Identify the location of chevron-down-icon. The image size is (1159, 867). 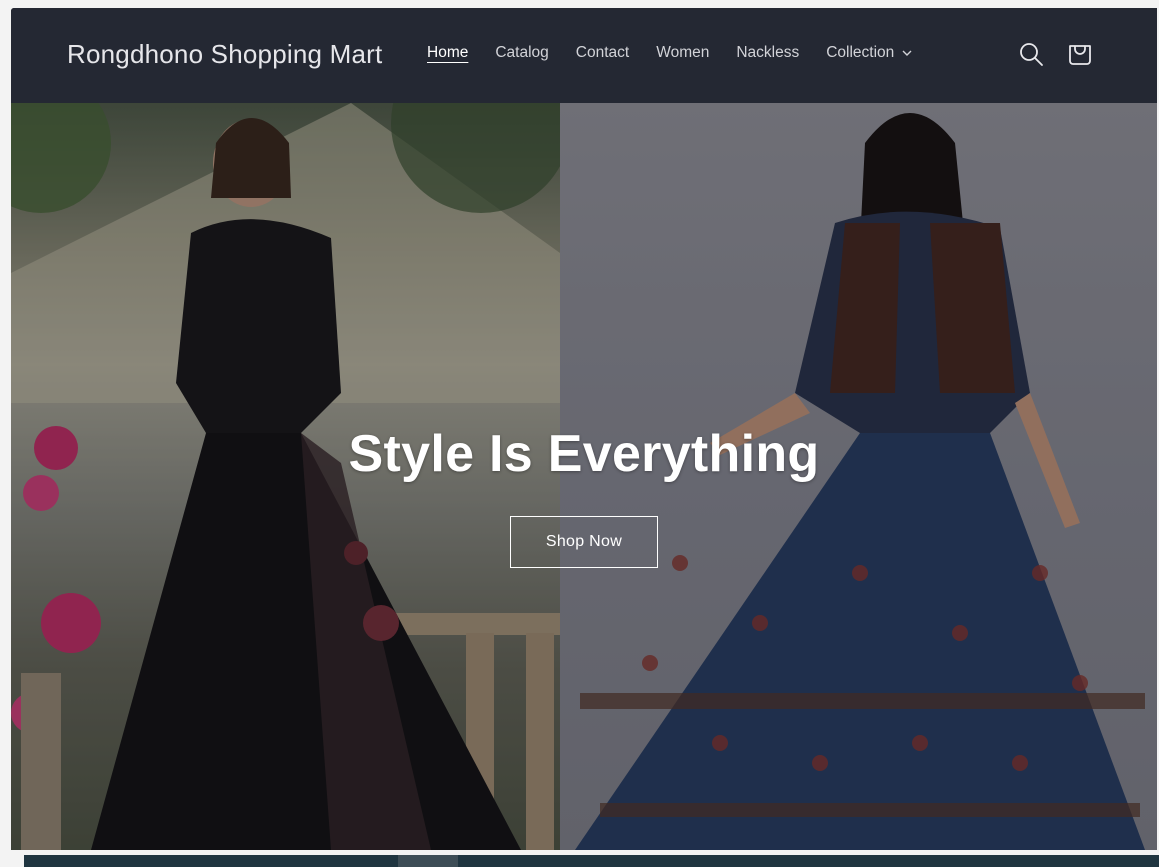
(907, 53).